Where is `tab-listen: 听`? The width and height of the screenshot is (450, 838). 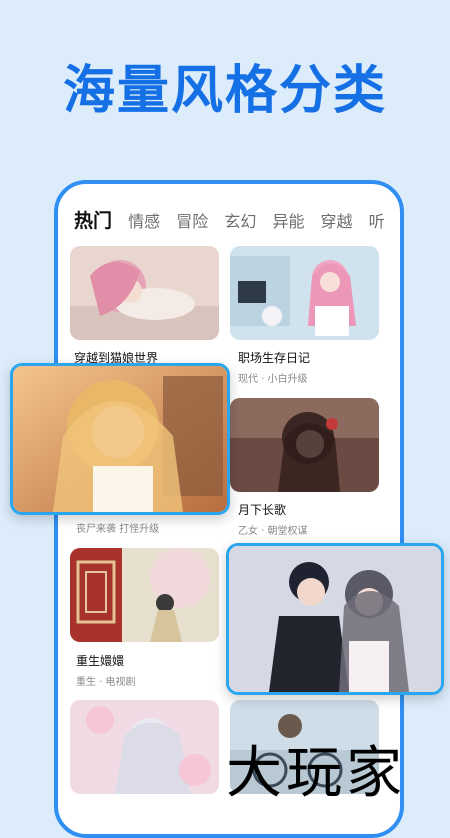 tab-listen: 听 is located at coordinates (377, 220).